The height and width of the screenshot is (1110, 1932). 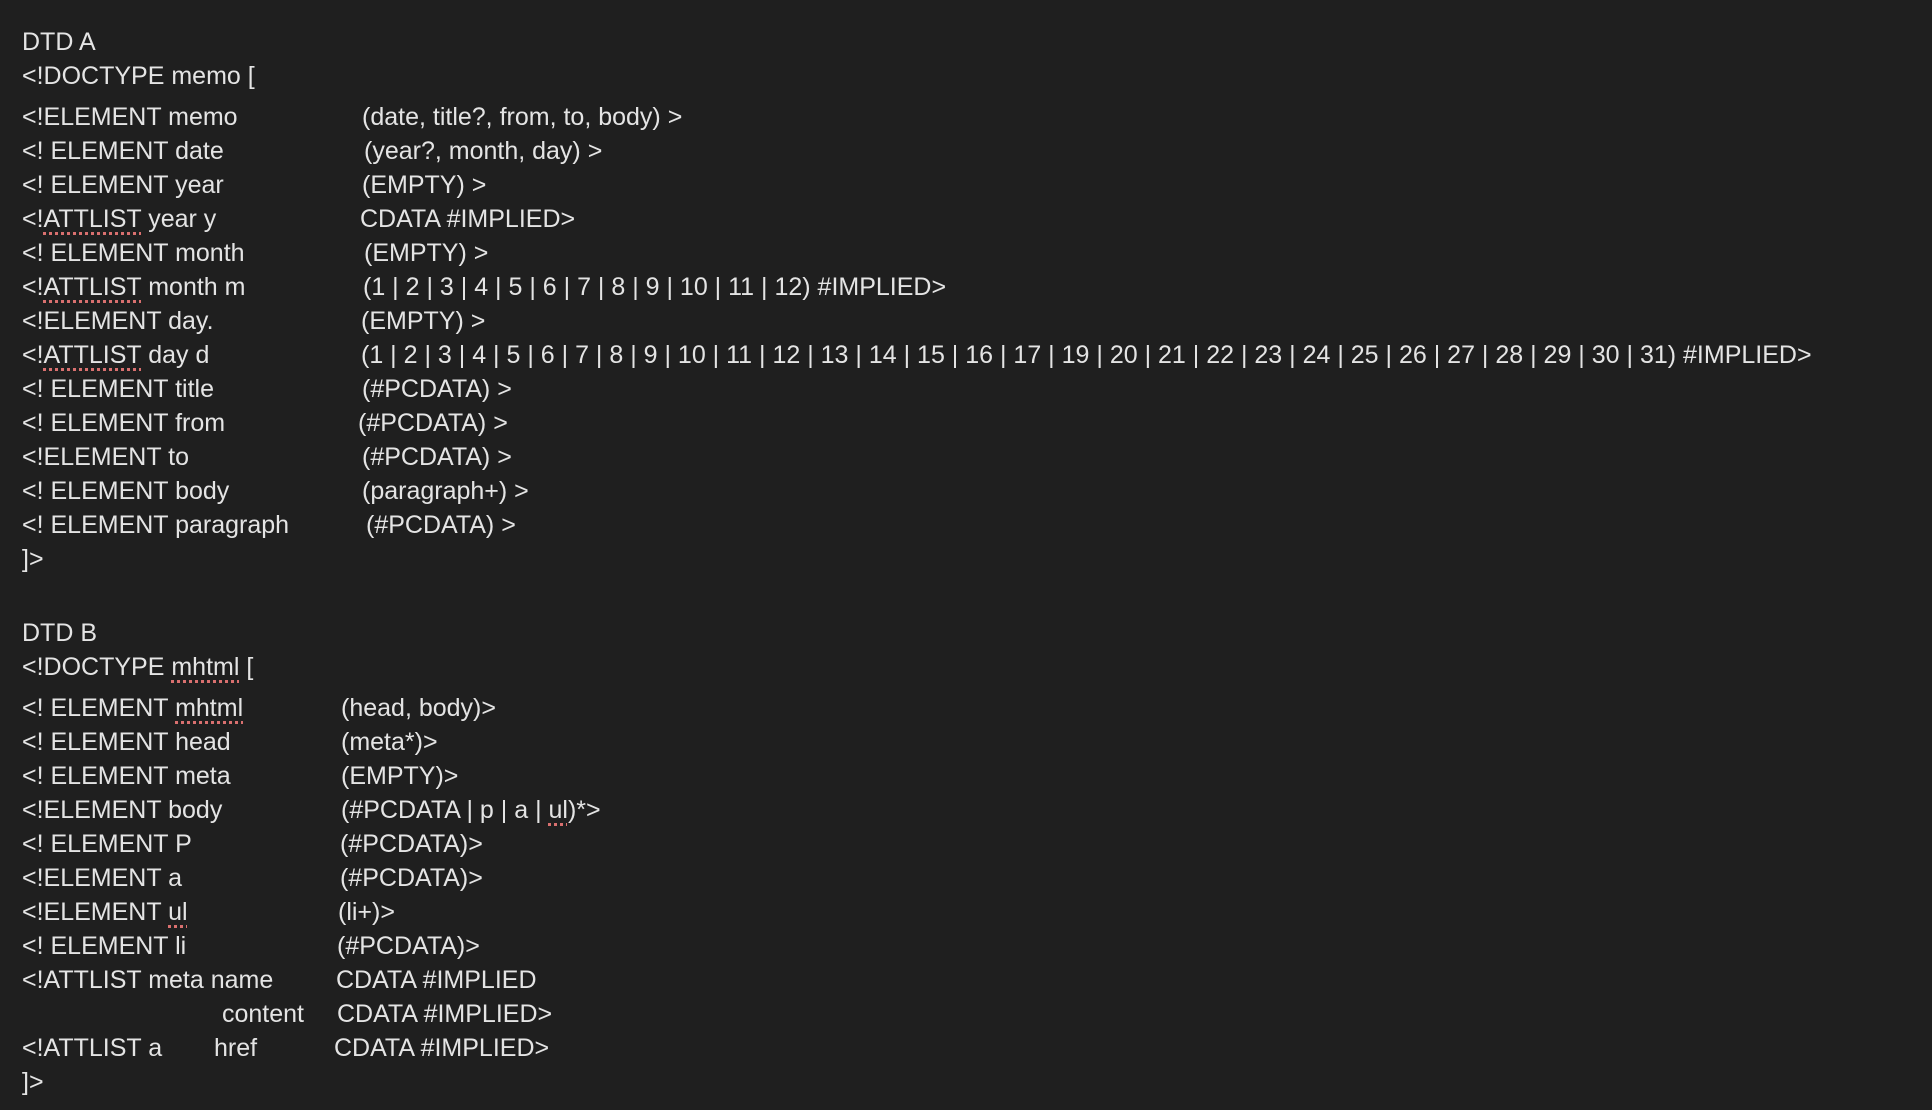 What do you see at coordinates (175, 355) in the screenshot?
I see `decl-suffix: day d` at bounding box center [175, 355].